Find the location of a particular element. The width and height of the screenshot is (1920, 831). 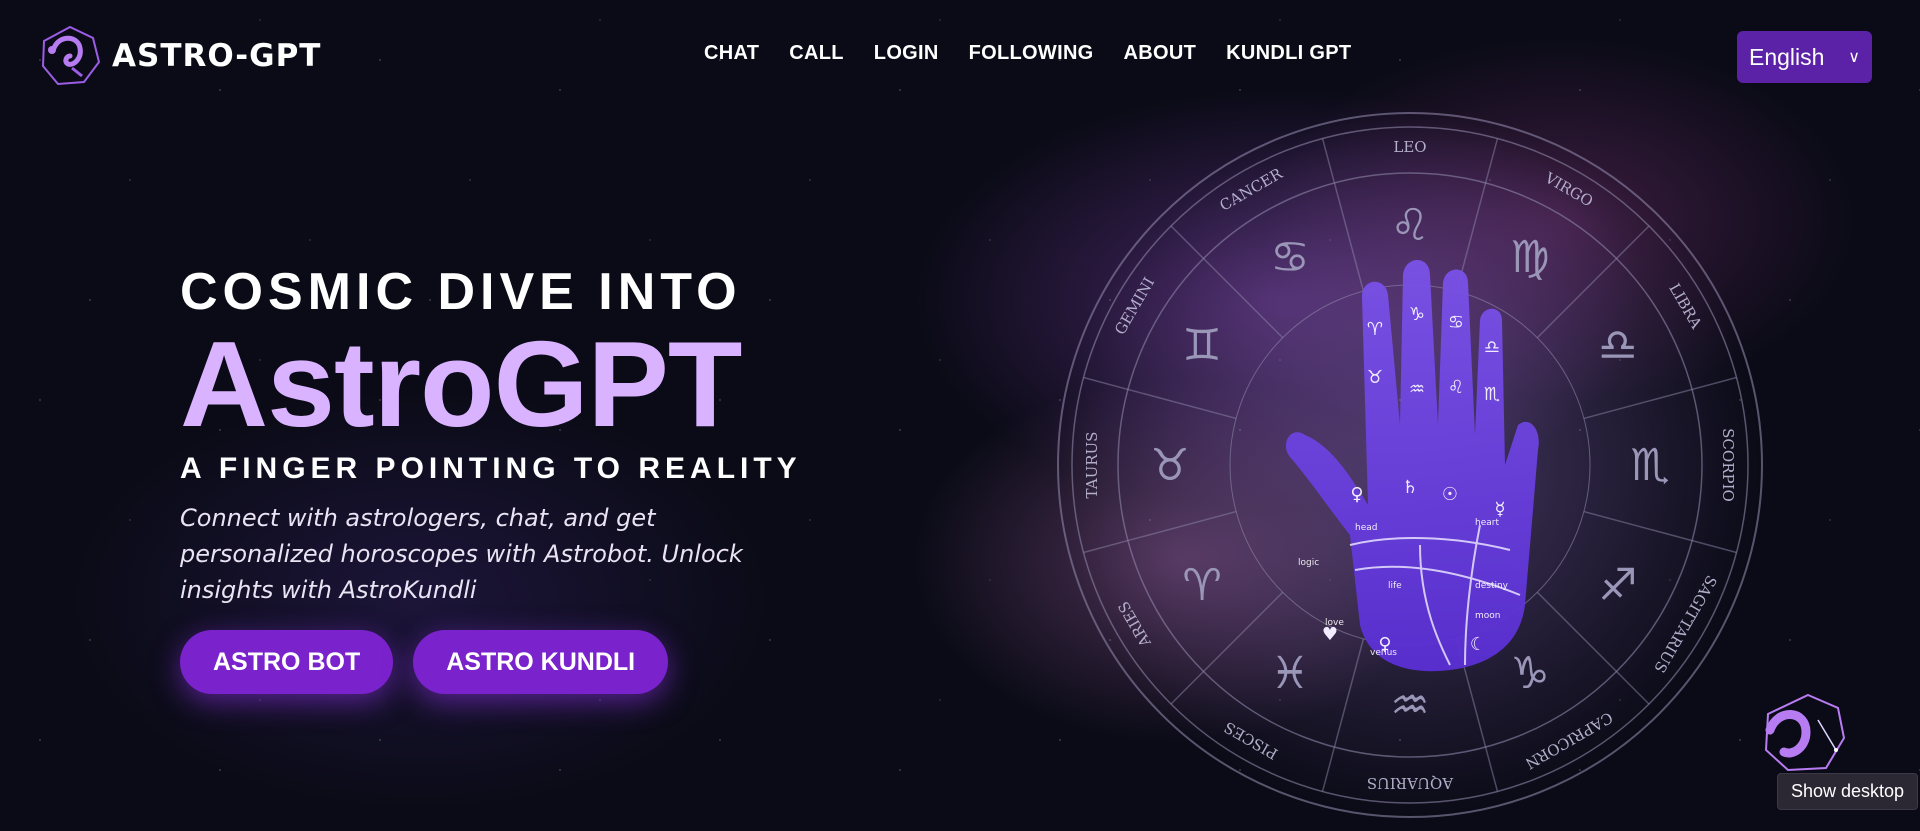

scorpion-logo-icon is located at coordinates (71, 55).